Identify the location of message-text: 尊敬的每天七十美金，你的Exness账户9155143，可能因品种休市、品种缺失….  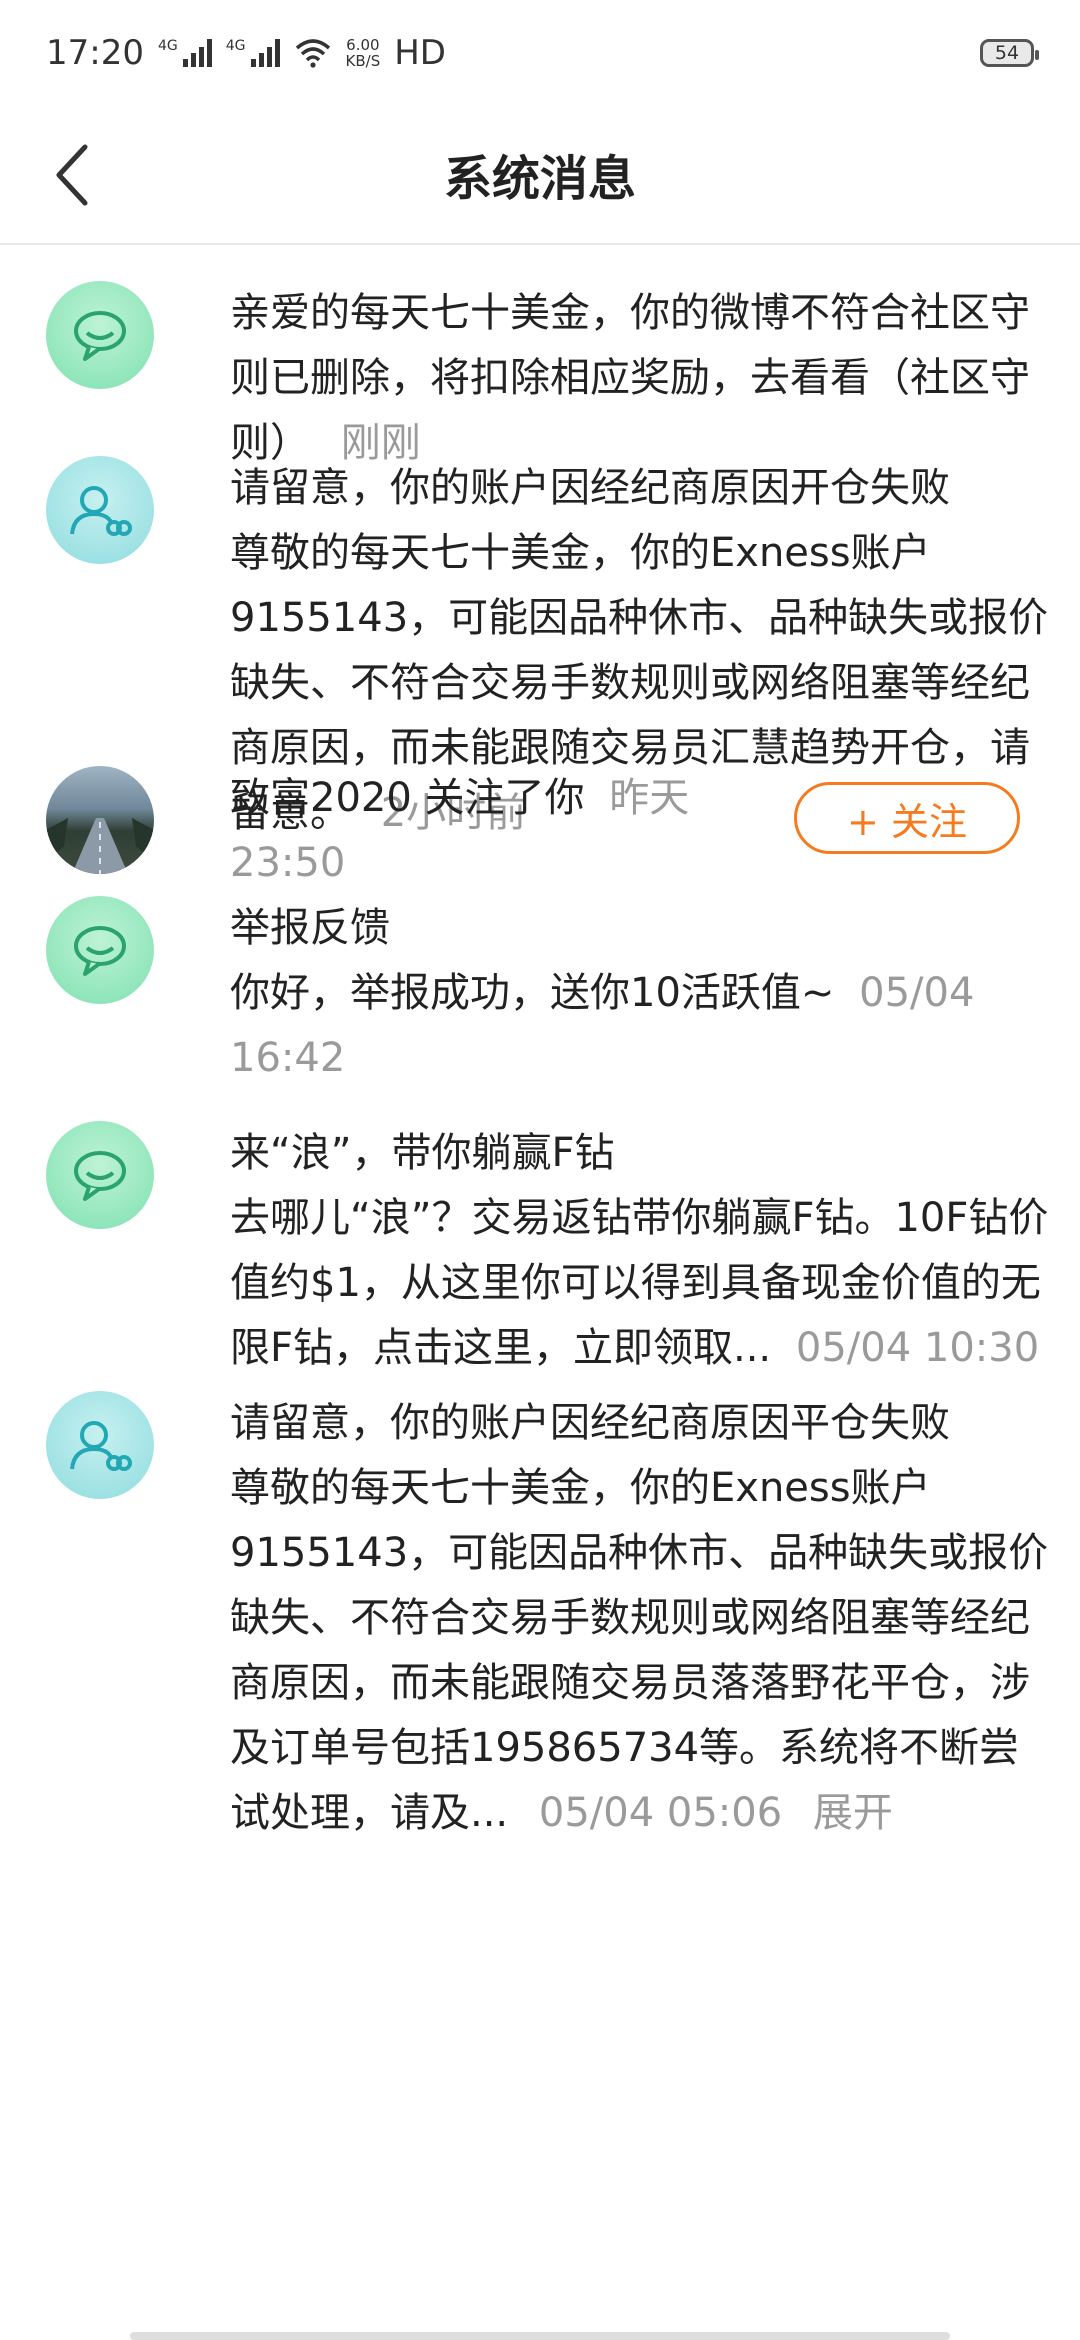
(639, 1650).